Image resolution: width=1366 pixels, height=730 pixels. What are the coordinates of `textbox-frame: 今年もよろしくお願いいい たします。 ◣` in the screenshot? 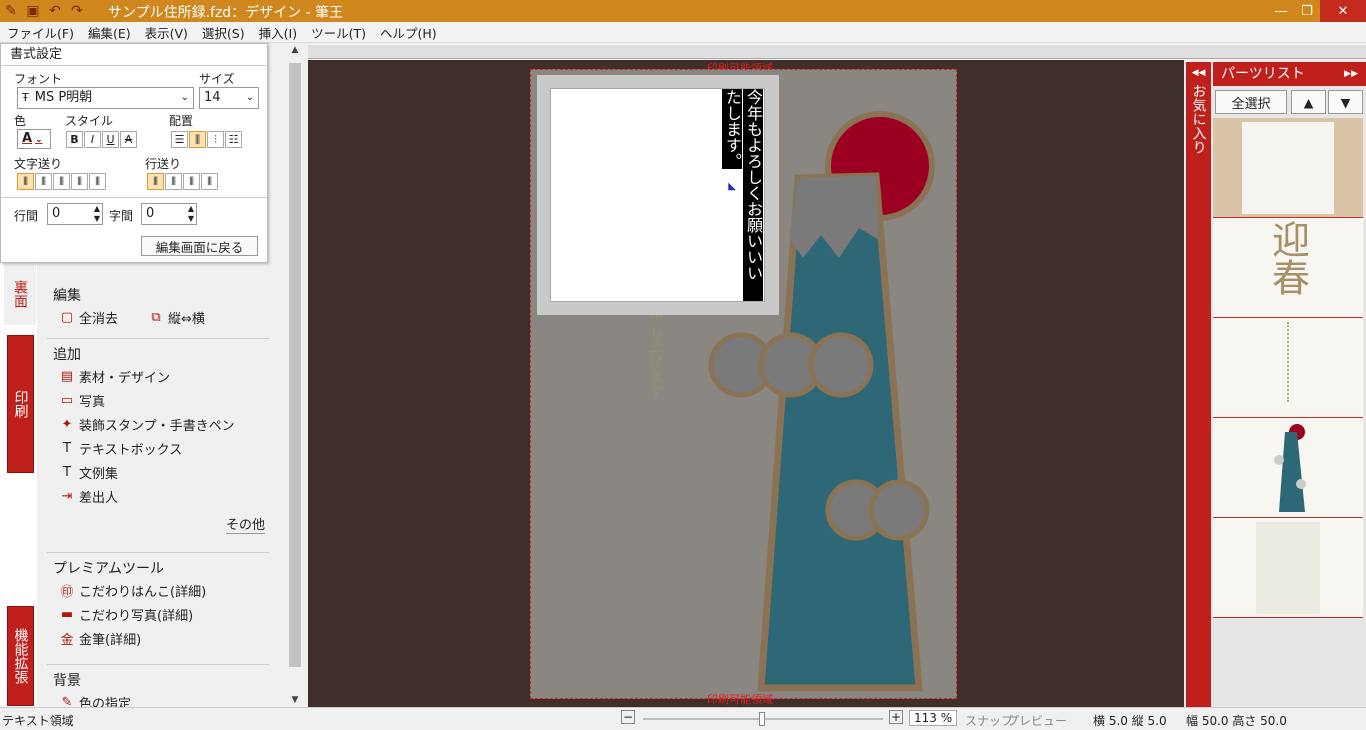 It's located at (658, 195).